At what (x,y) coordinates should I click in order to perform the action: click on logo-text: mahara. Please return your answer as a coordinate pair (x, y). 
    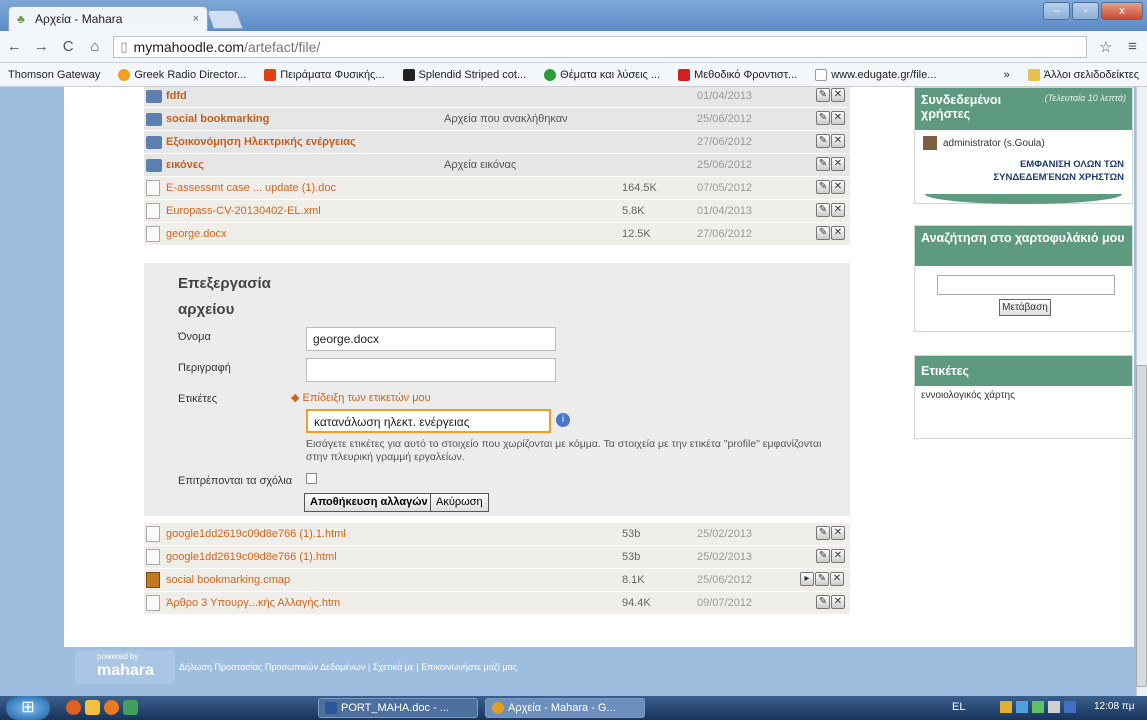
    Looking at the image, I should click on (125, 670).